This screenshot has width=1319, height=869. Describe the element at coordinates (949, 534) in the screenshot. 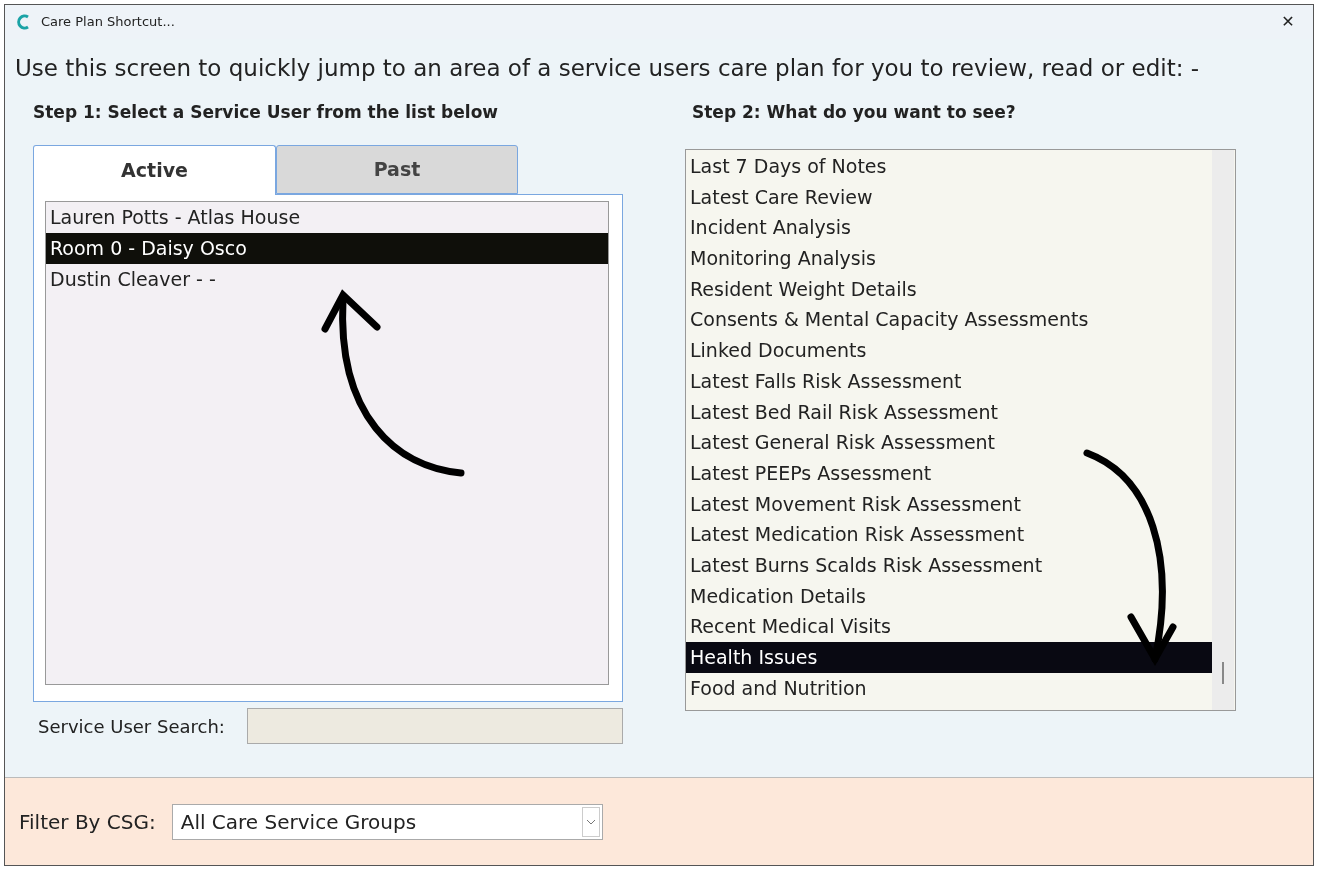

I see `care-plan-option: Latest Medication Risk Assessment` at that location.